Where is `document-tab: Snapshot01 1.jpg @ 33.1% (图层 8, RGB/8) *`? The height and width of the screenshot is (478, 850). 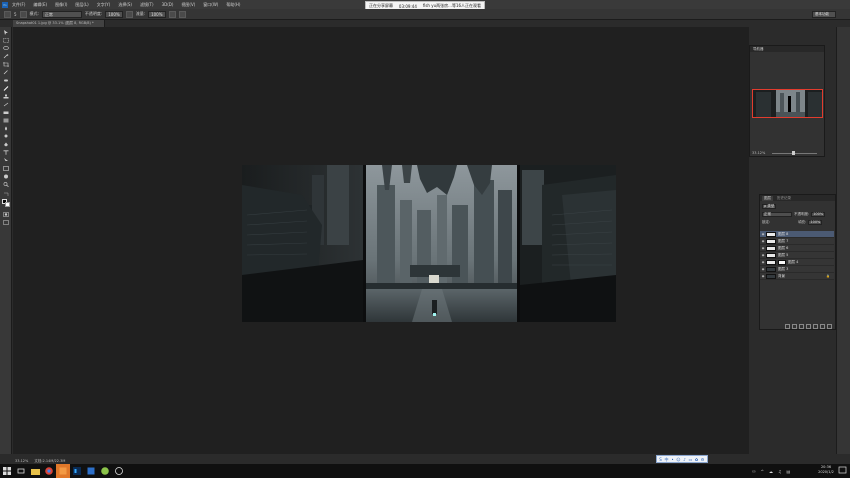
document-tab: Snapshot01 1.jpg @ 33.1% (图层 8, RGB/8) * is located at coordinates (59, 23).